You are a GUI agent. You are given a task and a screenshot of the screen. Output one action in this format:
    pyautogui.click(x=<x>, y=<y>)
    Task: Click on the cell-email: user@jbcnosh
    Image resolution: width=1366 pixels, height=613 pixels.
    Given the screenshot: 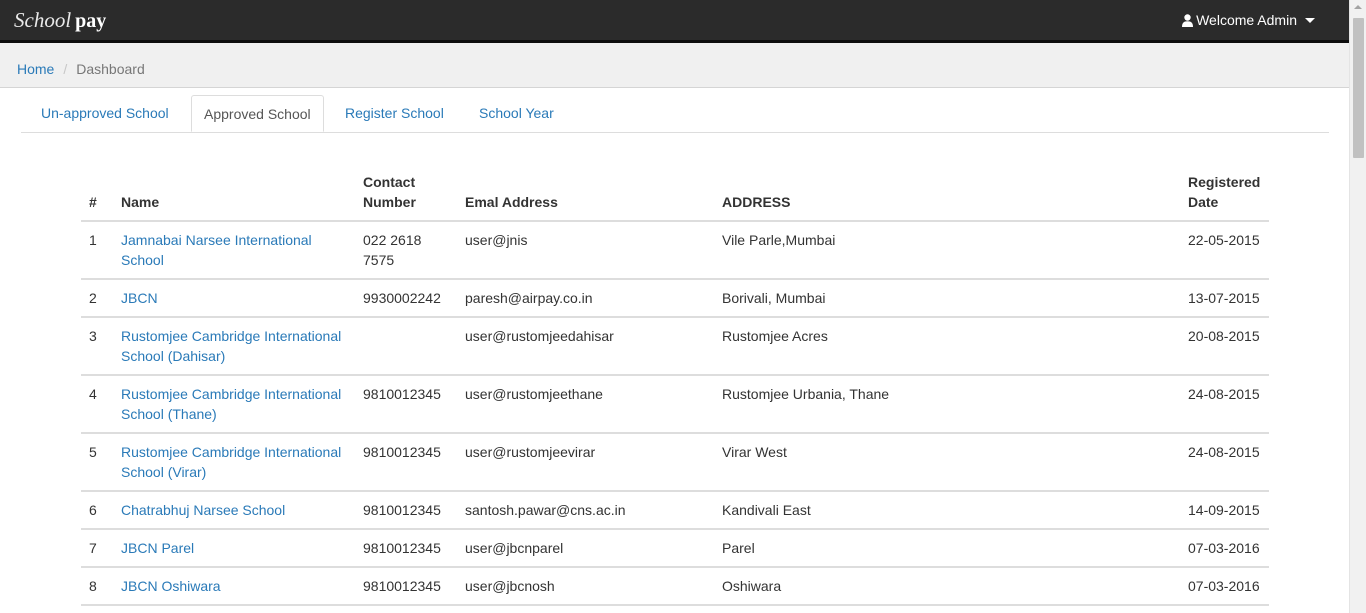 What is the action you would take?
    pyautogui.click(x=585, y=586)
    